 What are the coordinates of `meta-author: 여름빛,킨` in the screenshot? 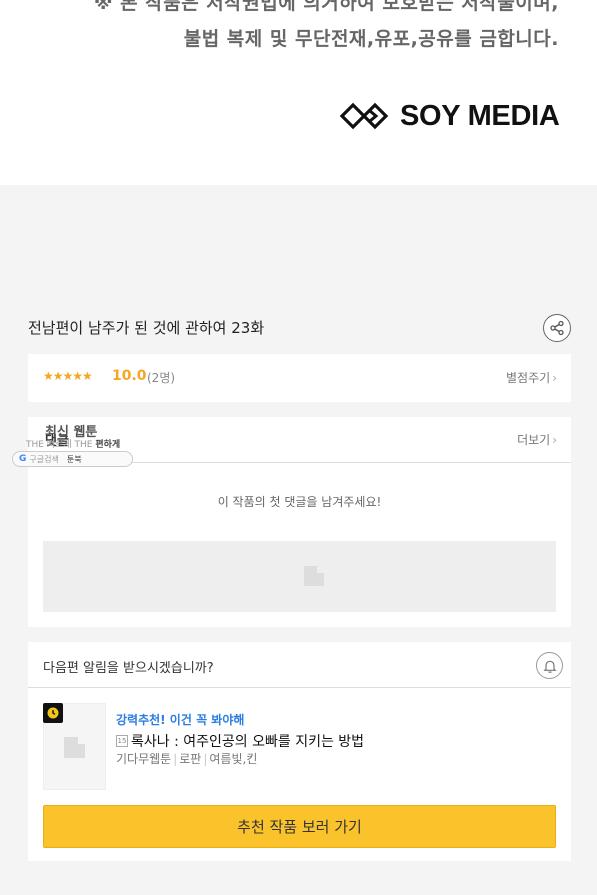 It's located at (233, 759).